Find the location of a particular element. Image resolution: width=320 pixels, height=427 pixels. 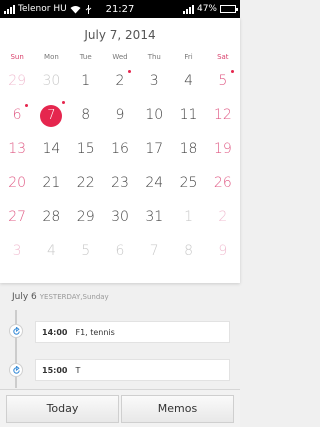

calendar-day: 24 is located at coordinates (154, 183).